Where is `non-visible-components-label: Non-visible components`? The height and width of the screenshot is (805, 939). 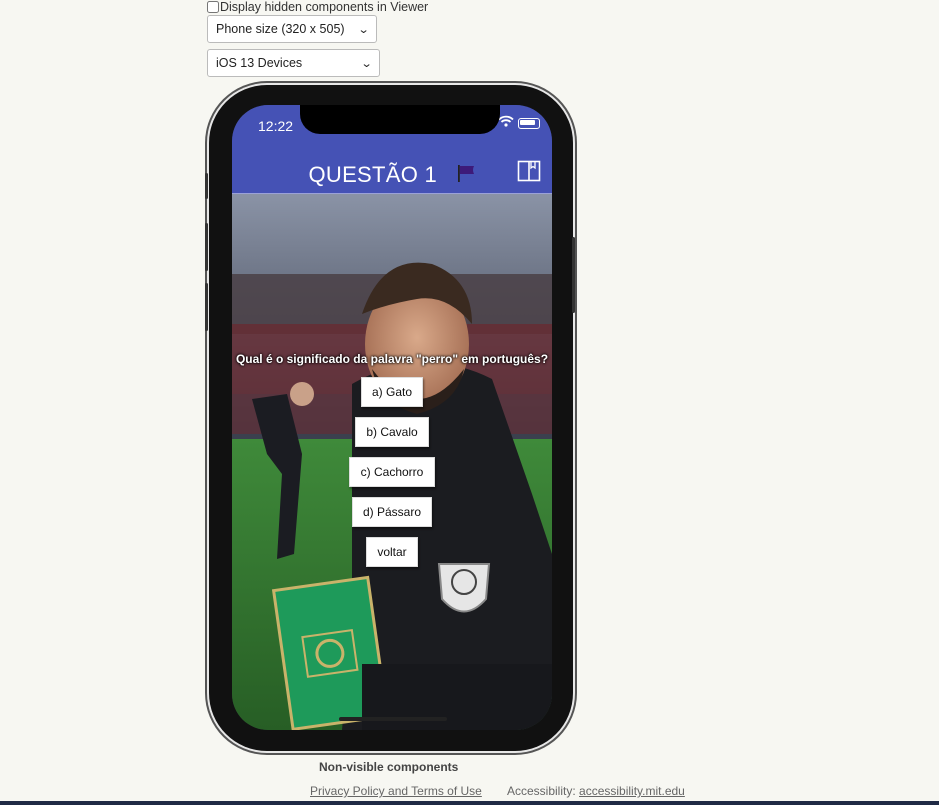 non-visible-components-label: Non-visible components is located at coordinates (389, 767).